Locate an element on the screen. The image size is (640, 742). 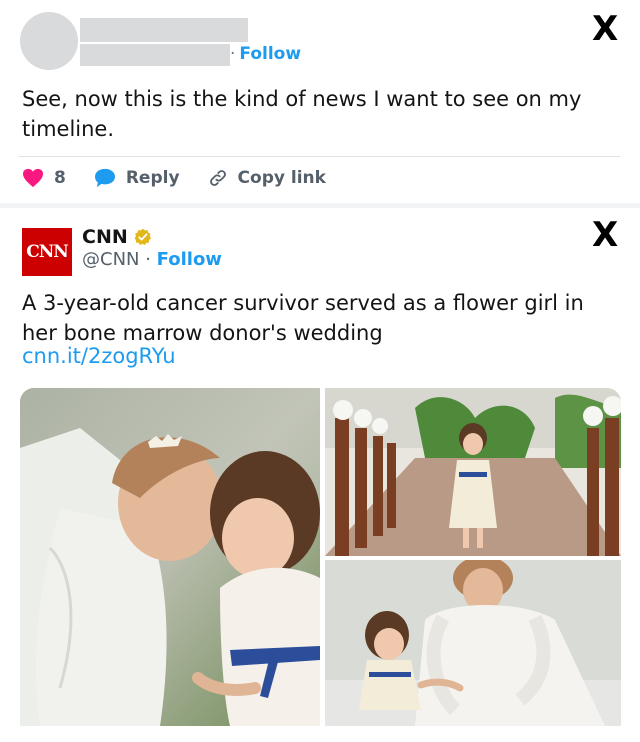
like-count: 8 is located at coordinates (60, 178).